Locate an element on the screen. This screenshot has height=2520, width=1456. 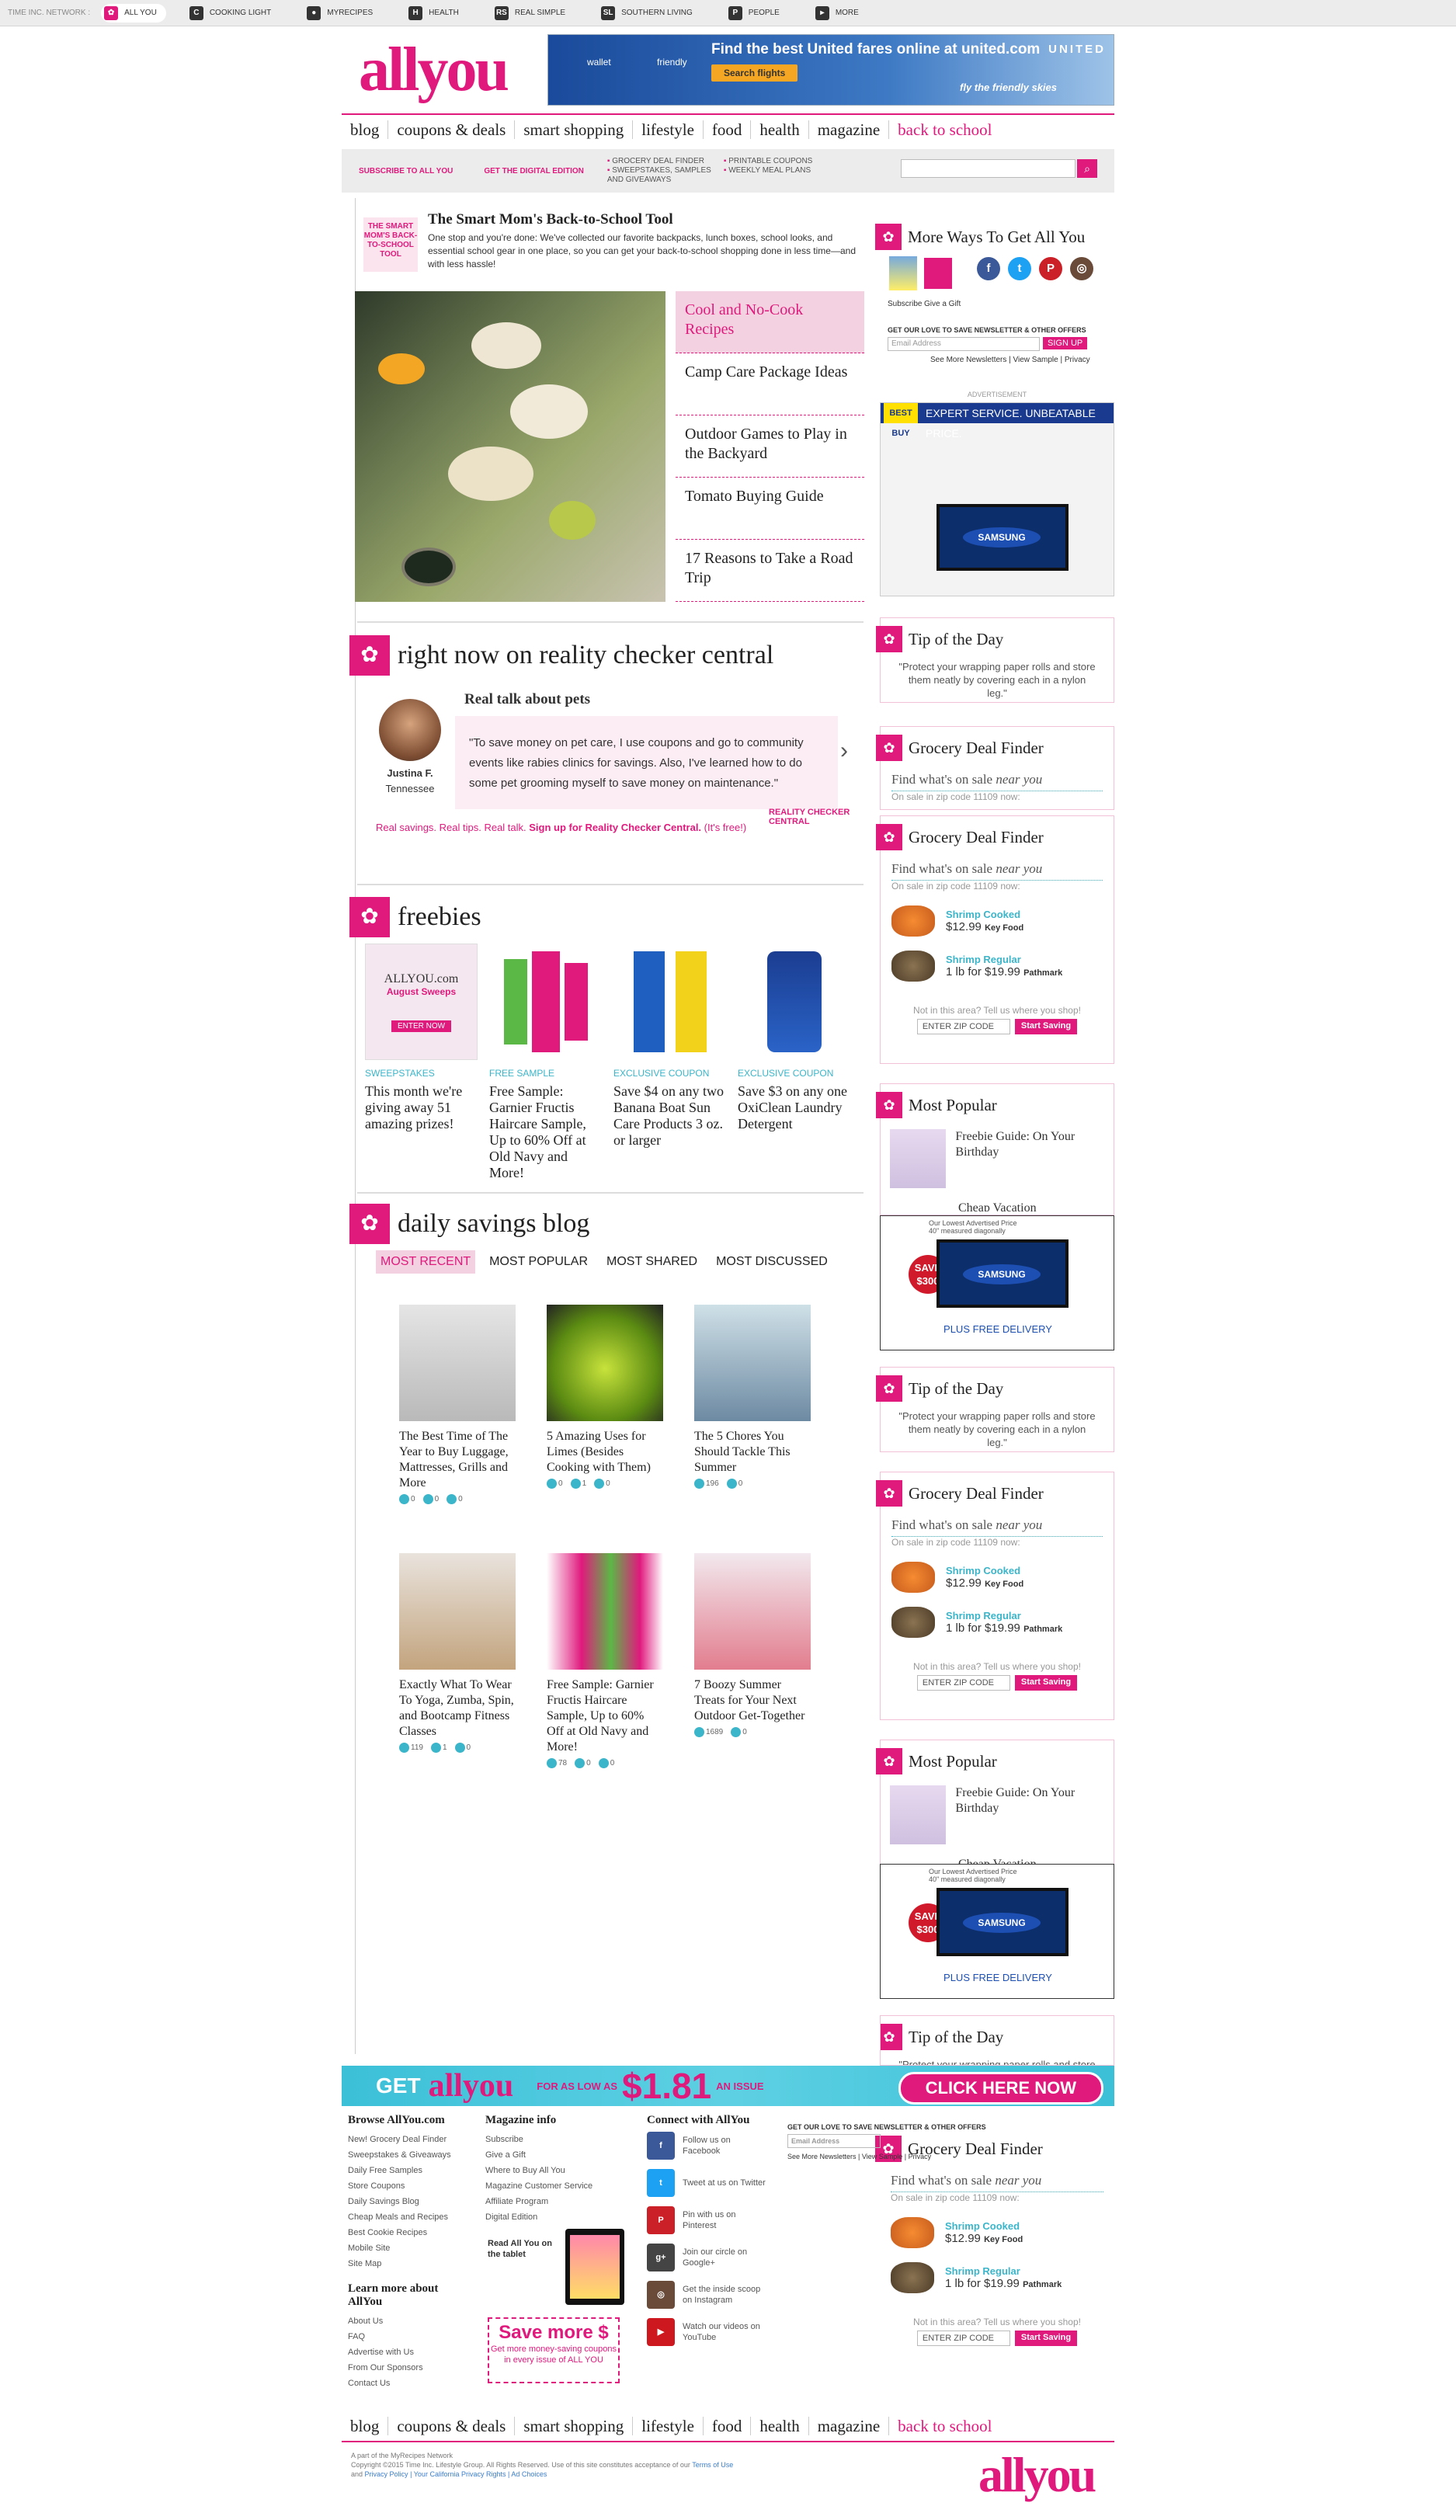
subscribe-link: Subscribe is located at coordinates (905, 304).